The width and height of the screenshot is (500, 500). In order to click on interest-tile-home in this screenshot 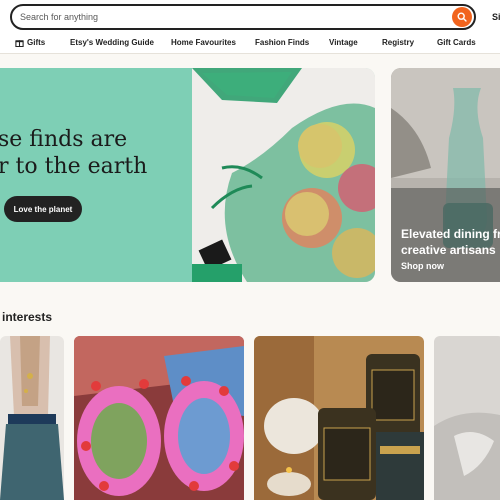, I will do `click(467, 418)`.